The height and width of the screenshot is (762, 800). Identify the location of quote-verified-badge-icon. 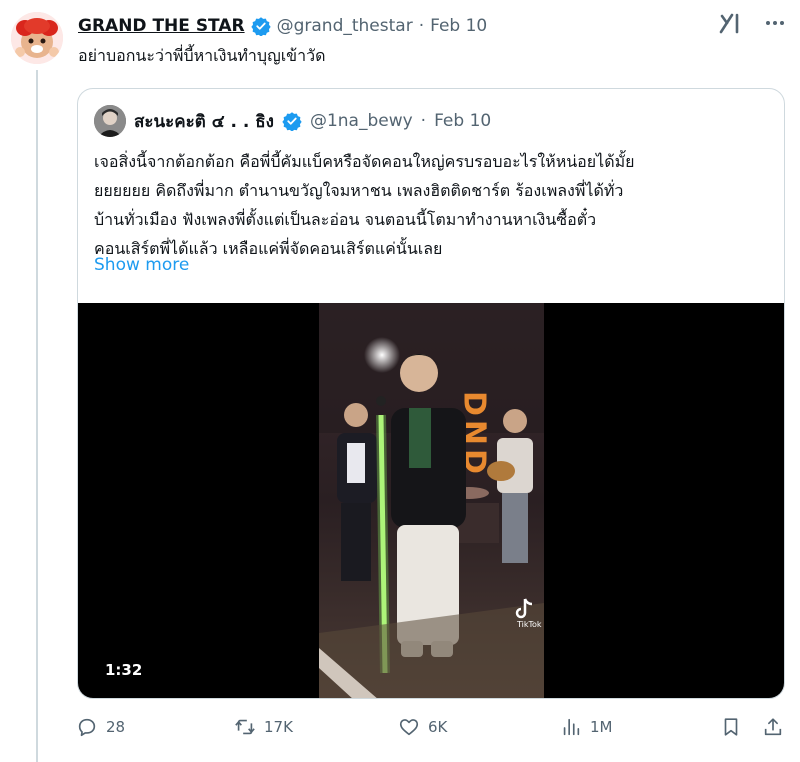
(292, 121).